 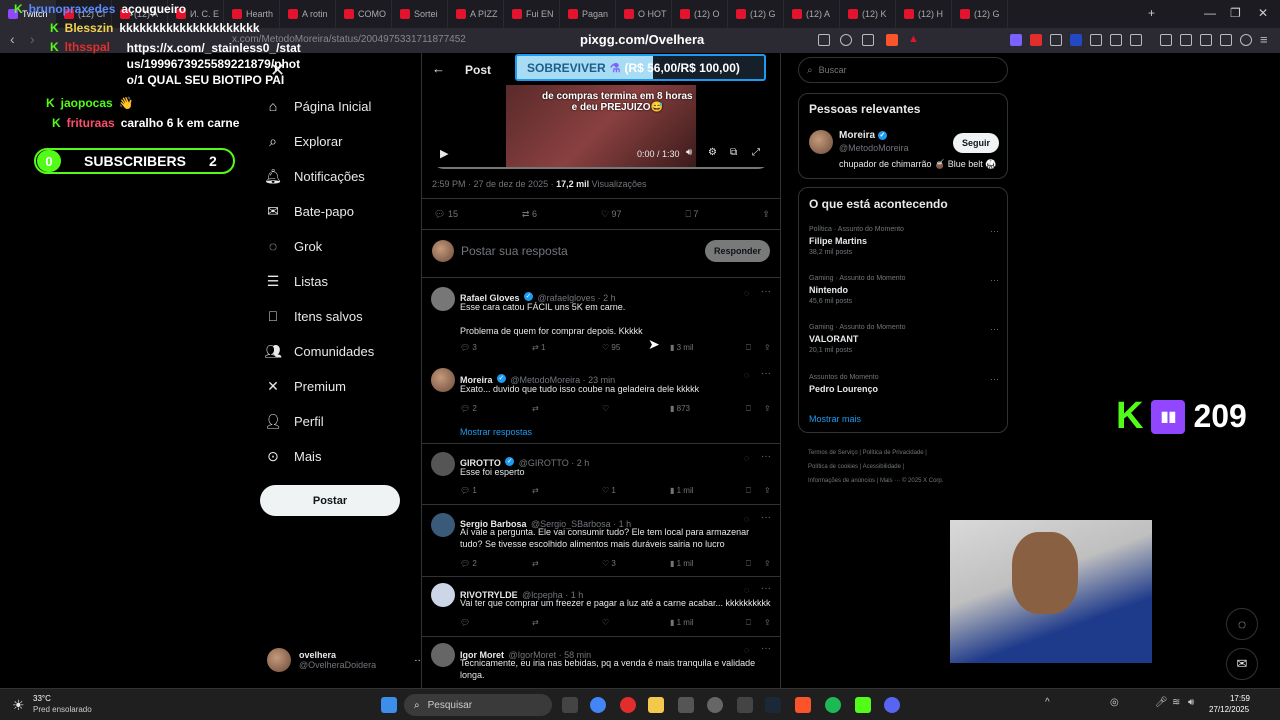 I want to click on fullscreen-icon: ⤢, so click(x=756, y=152).